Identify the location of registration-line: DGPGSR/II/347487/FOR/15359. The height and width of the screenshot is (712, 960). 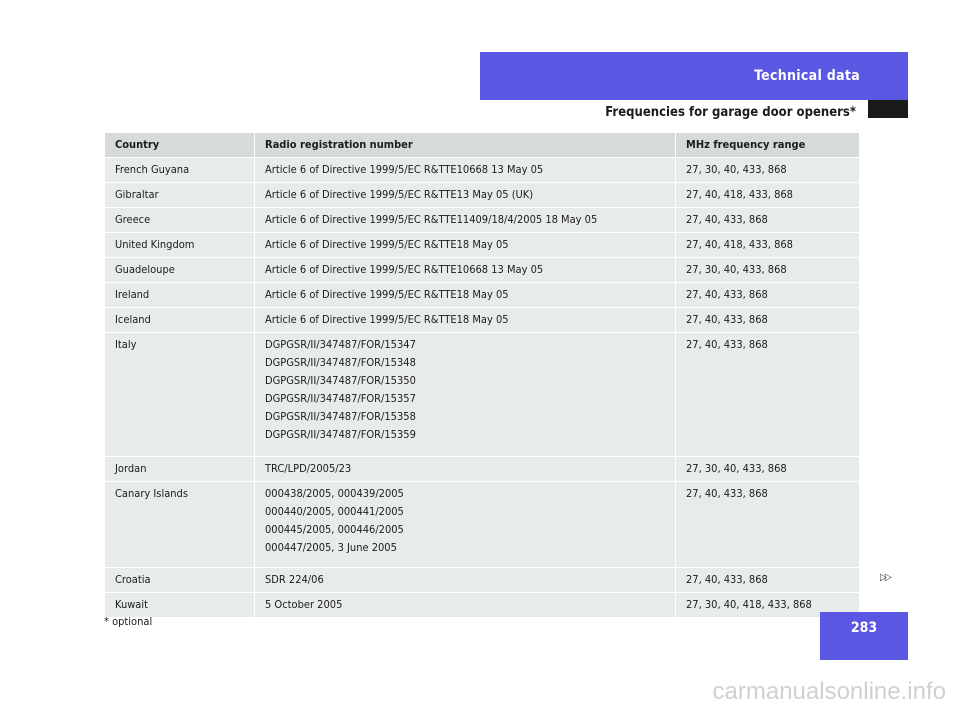
(340, 434).